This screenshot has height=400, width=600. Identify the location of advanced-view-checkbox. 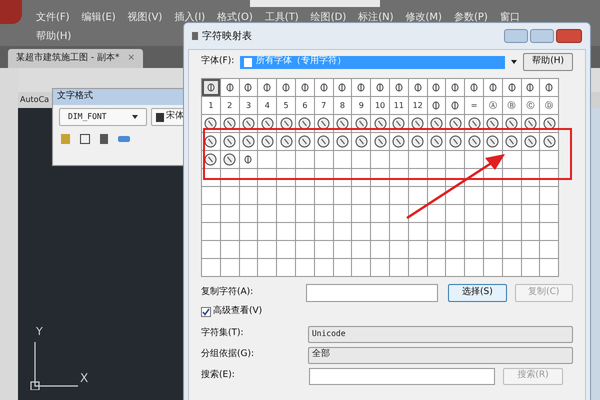
(206, 311).